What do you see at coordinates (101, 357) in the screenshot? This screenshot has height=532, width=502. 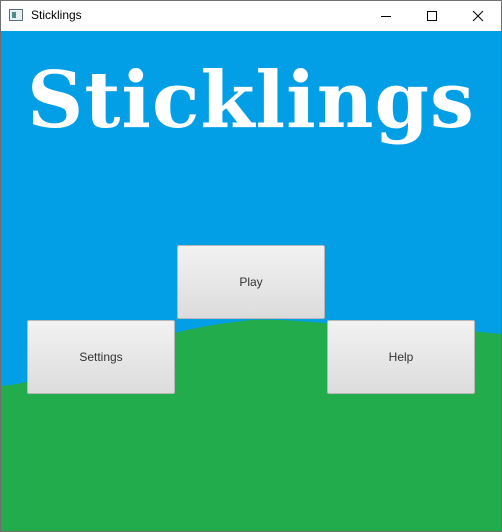 I see `settings-button: Settings` at bounding box center [101, 357].